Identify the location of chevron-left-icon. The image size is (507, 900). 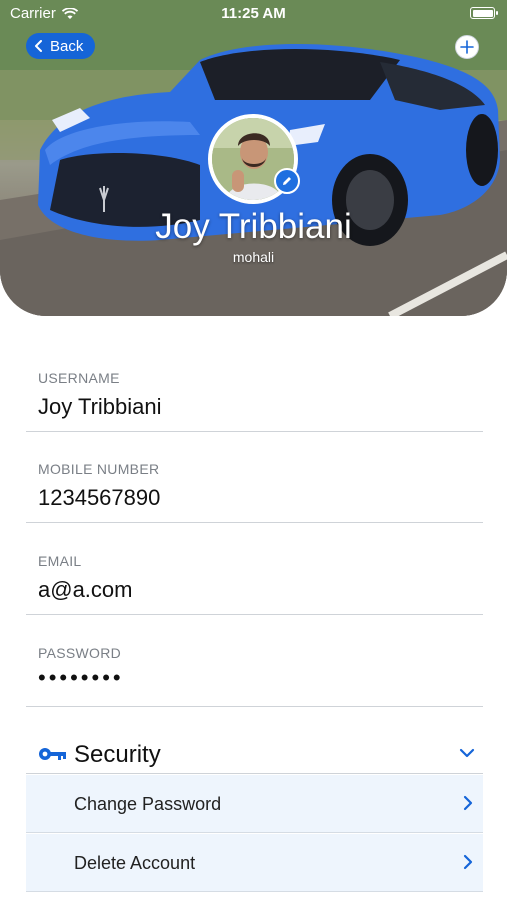
(38, 46).